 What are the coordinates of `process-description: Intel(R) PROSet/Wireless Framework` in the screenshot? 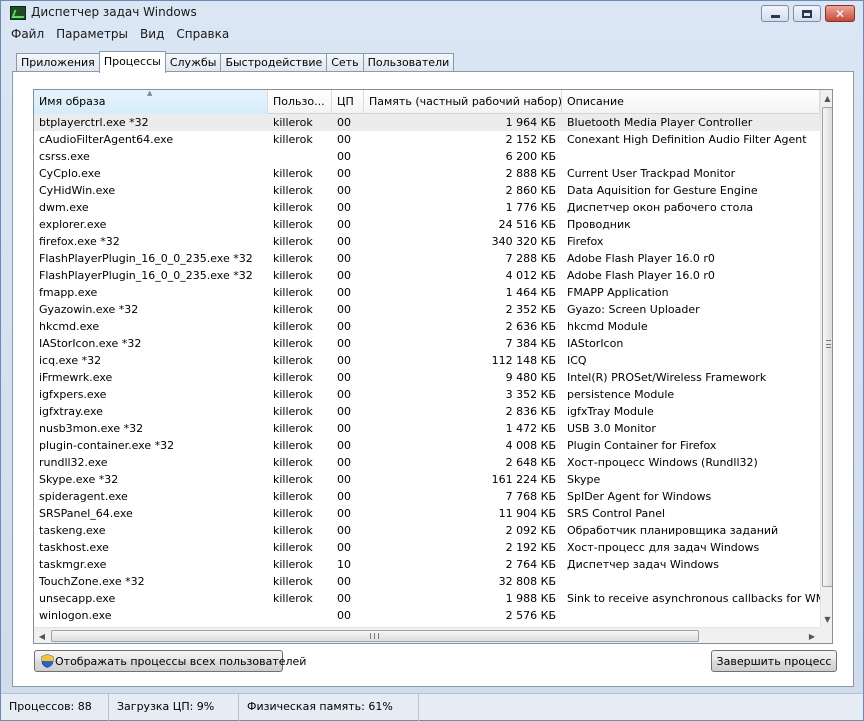 It's located at (667, 377).